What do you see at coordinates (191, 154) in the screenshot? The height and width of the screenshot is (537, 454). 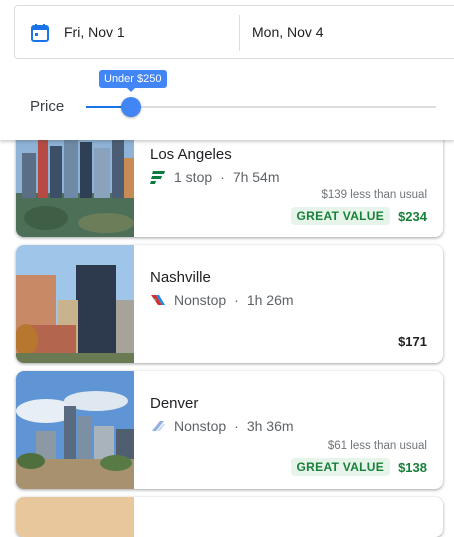 I see `destination-city: Los Angeles` at bounding box center [191, 154].